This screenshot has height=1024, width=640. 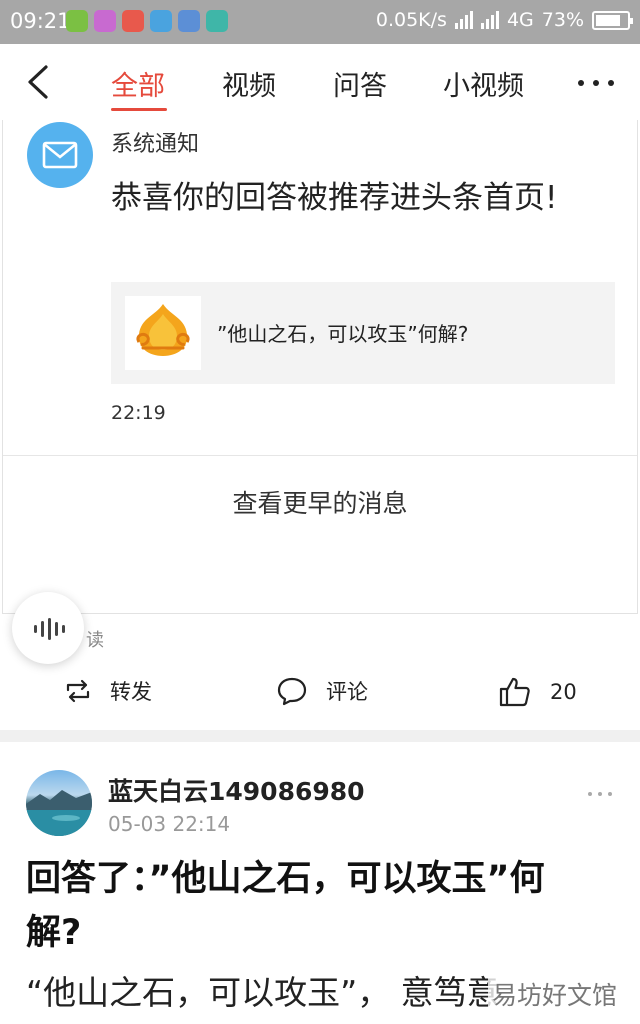 What do you see at coordinates (320, 736) in the screenshot?
I see `section-separator` at bounding box center [320, 736].